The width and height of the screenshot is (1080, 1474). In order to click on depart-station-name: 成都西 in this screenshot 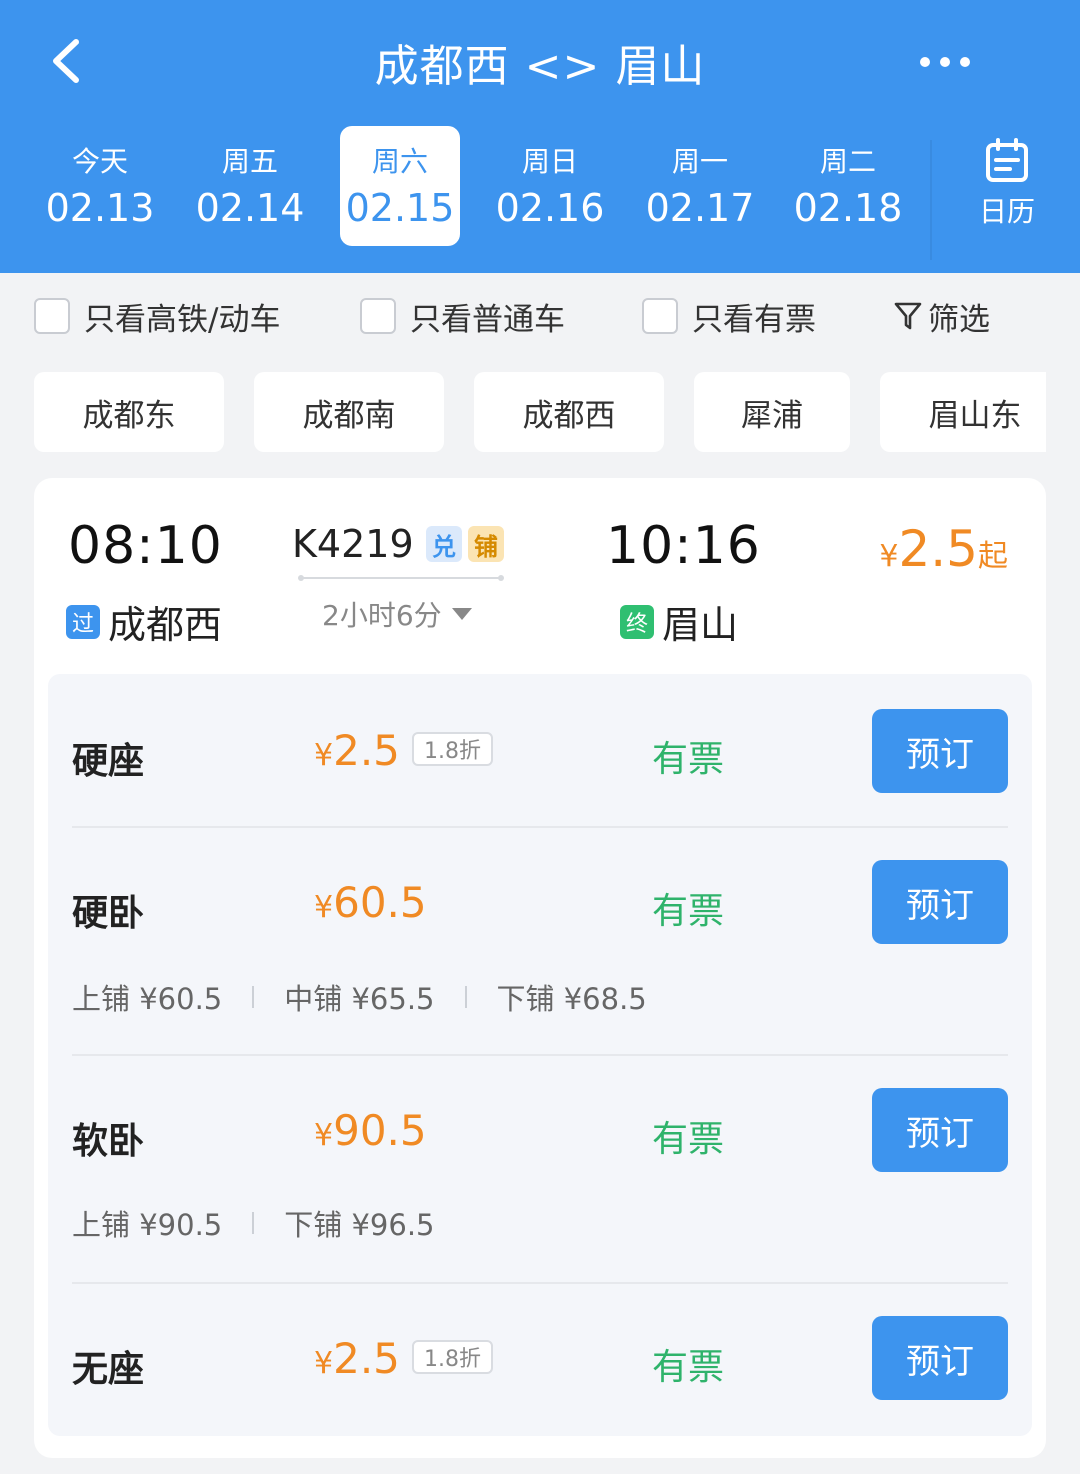, I will do `click(165, 625)`.